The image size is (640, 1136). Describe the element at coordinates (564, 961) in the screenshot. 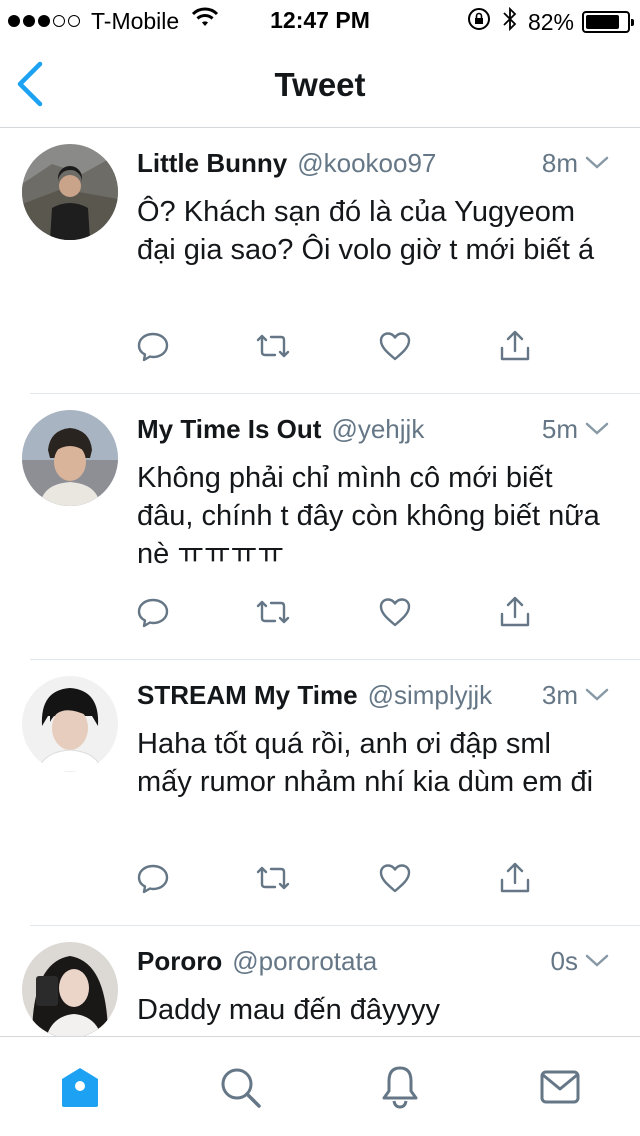

I see `timestamp-label: 0s` at that location.